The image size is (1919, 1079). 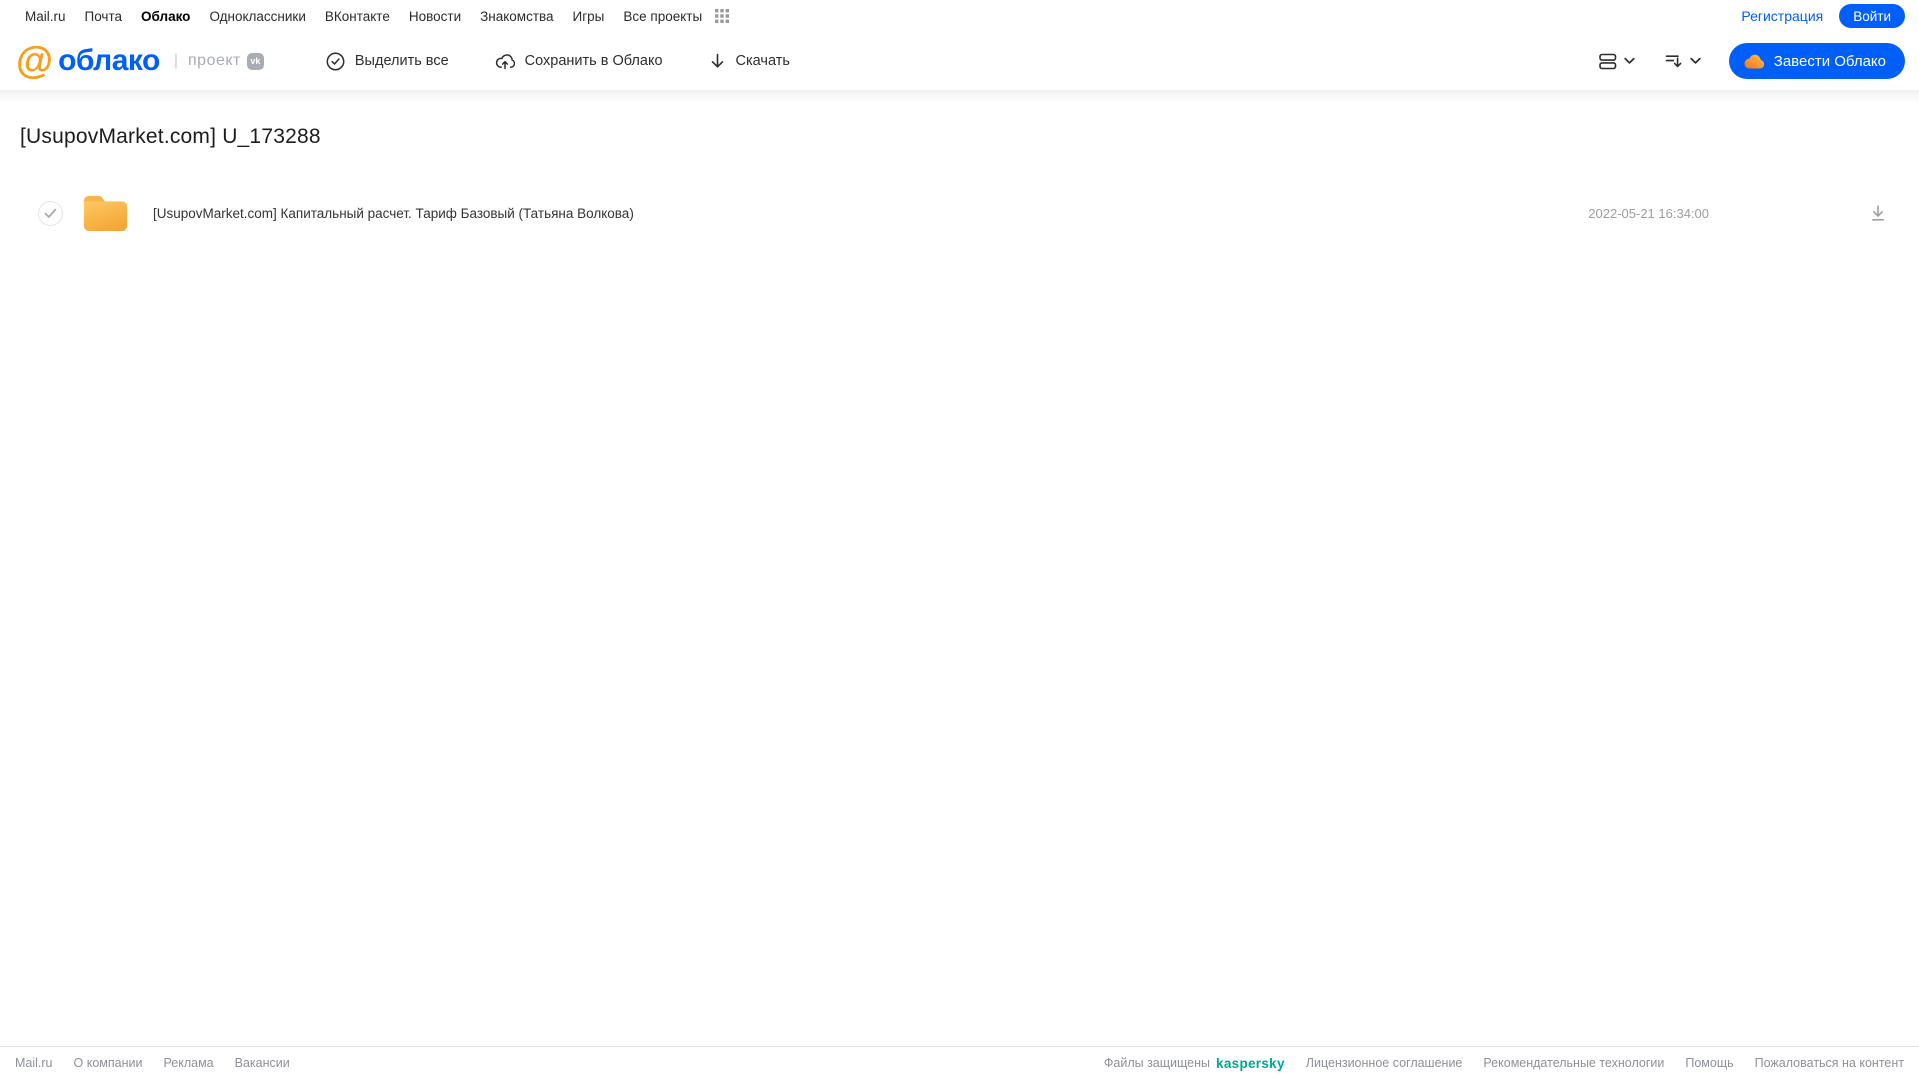 What do you see at coordinates (1157, 1063) in the screenshot?
I see `protected-text: Файлы защищены` at bounding box center [1157, 1063].